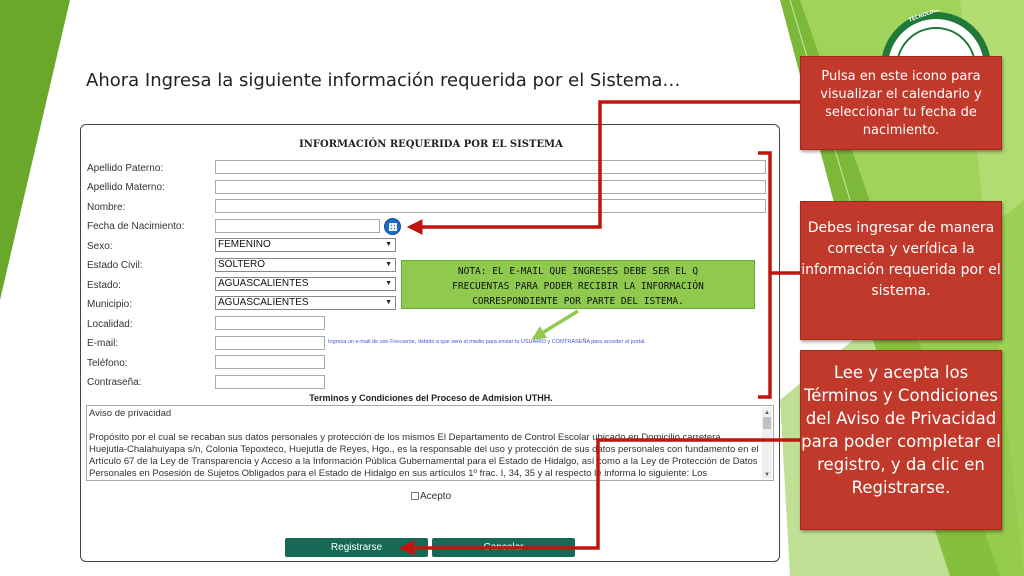  I want to click on note-arrow, so click(555, 324).